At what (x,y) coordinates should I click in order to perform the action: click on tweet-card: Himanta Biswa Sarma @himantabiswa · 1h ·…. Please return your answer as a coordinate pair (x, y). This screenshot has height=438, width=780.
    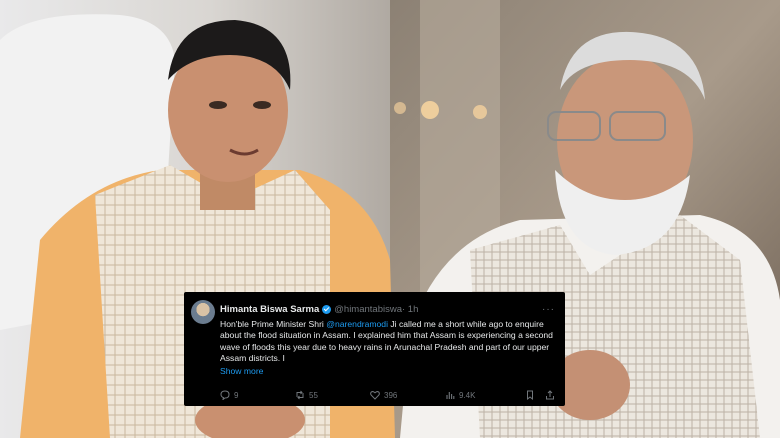
    Looking at the image, I should click on (374, 349).